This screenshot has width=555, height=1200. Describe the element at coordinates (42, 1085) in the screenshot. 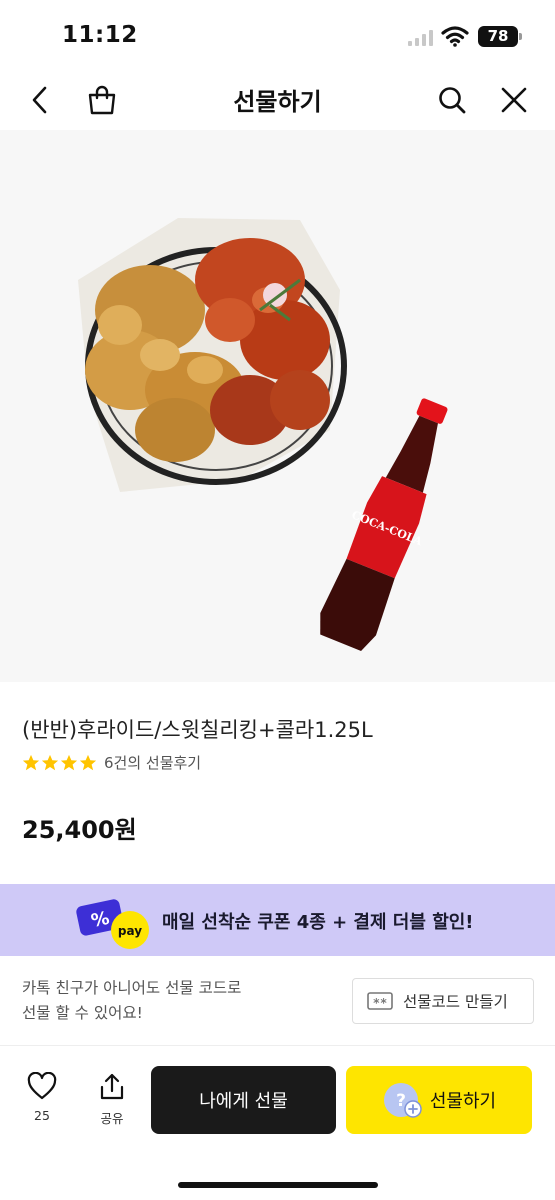

I see `heart-icon` at that location.